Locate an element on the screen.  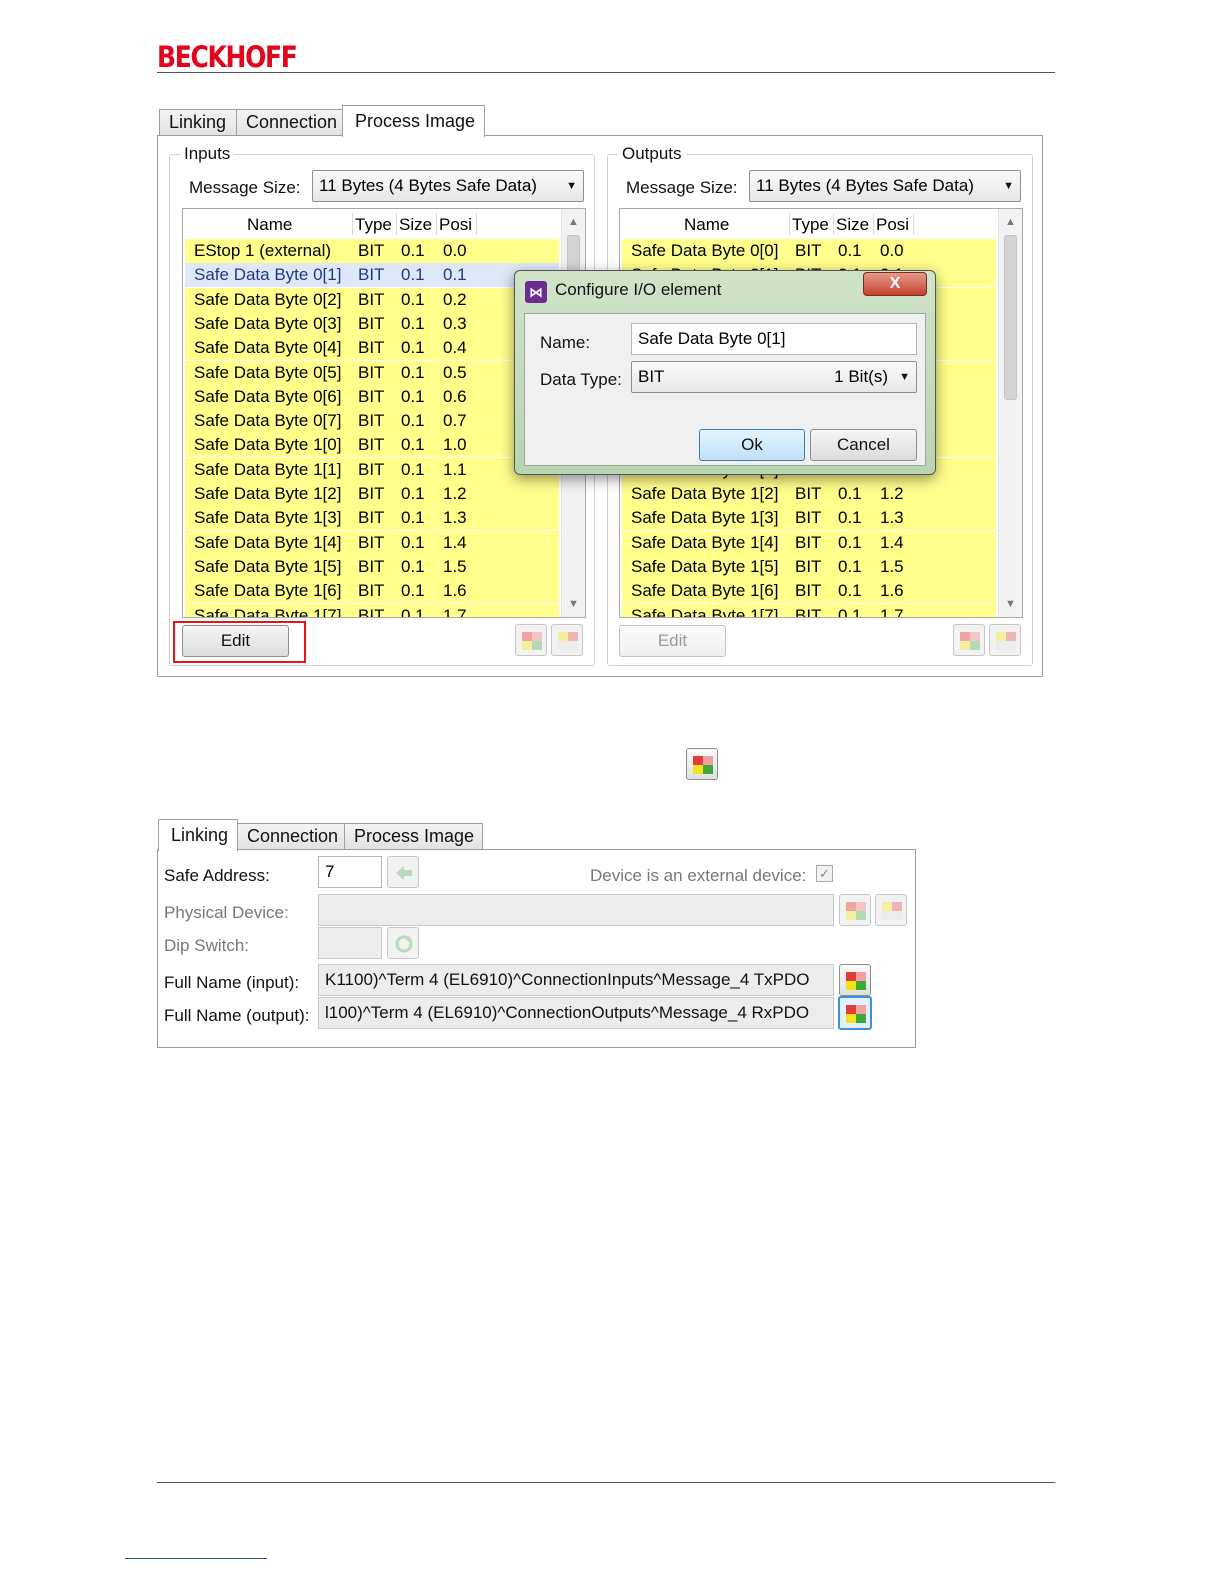
checkmark-icon: ✓ is located at coordinates (824, 873).